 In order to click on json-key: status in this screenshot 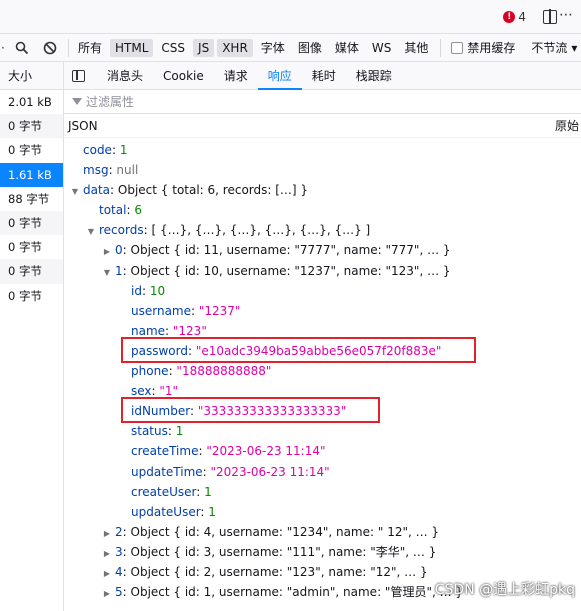, I will do `click(149, 431)`.